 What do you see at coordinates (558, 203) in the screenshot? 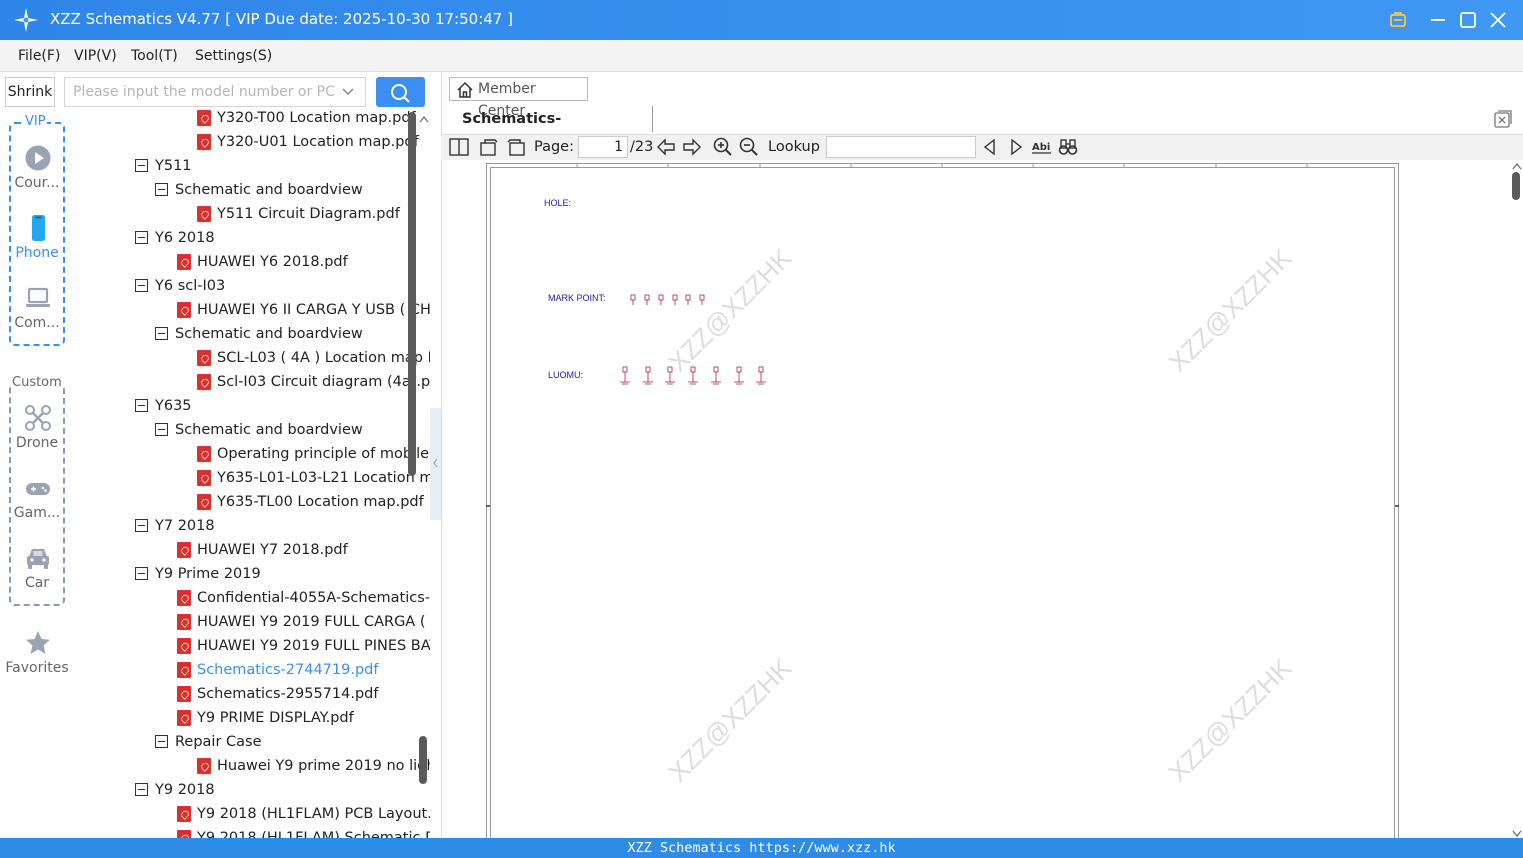
I see `label-hole: HOLE:` at bounding box center [558, 203].